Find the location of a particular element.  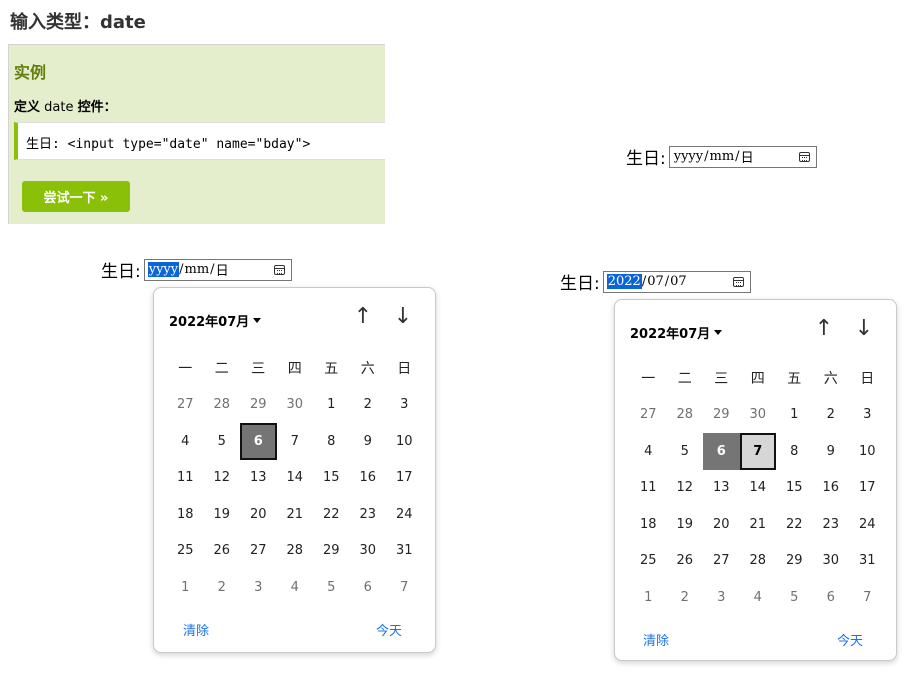

date-input: 2022/07/07 is located at coordinates (676, 281).